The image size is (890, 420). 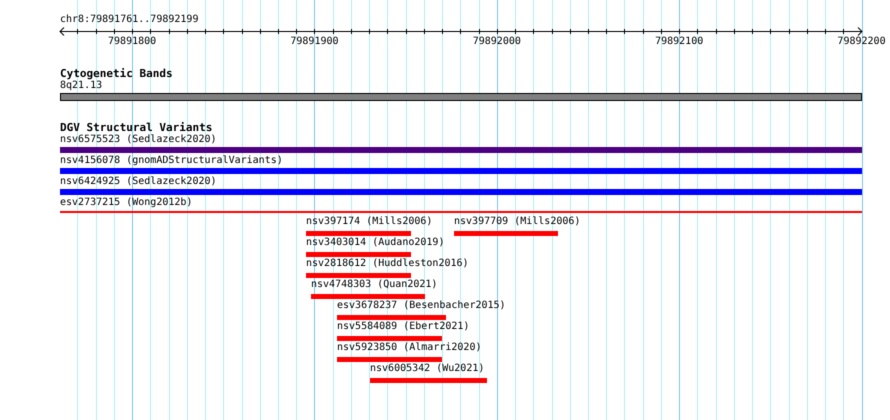 I want to click on tick-label: 79891800, so click(x=132, y=41).